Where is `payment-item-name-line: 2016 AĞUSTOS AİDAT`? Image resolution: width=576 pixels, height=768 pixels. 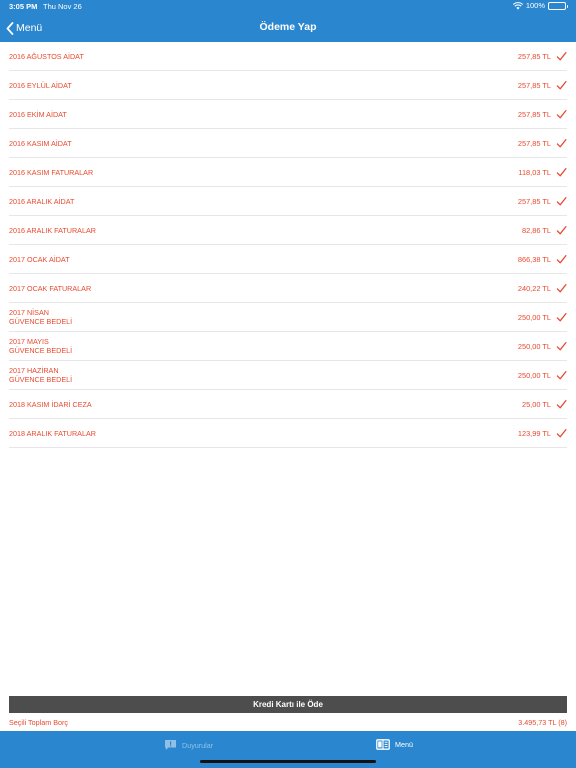
payment-item-name-line: 2016 AĞUSTOS AİDAT is located at coordinates (46, 56).